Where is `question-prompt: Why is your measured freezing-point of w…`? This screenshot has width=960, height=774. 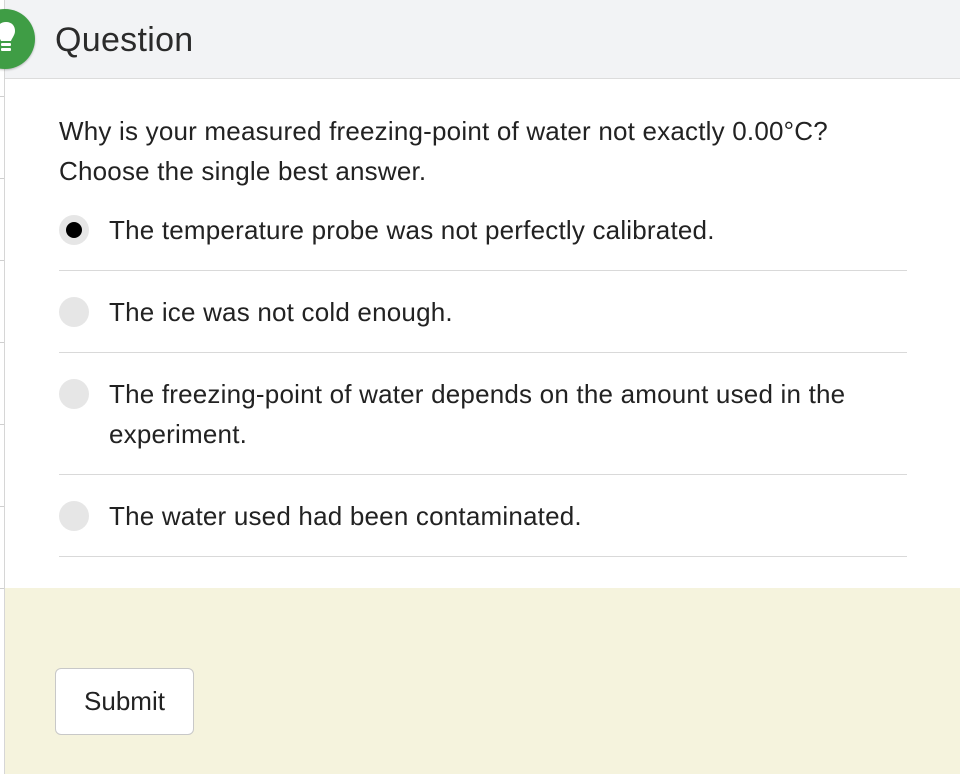
question-prompt: Why is your measured freezing-point of w… is located at coordinates (443, 151).